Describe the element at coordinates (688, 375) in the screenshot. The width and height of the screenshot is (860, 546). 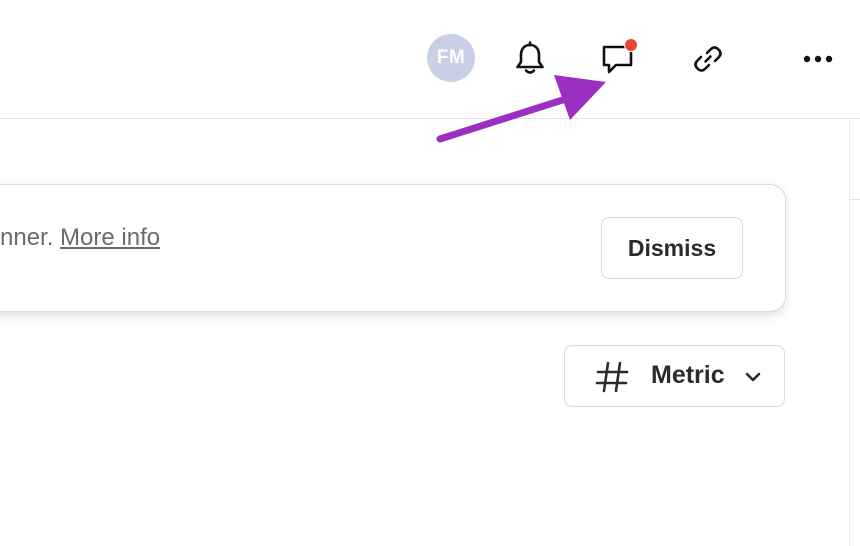
I see `metric-label: Metric` at that location.